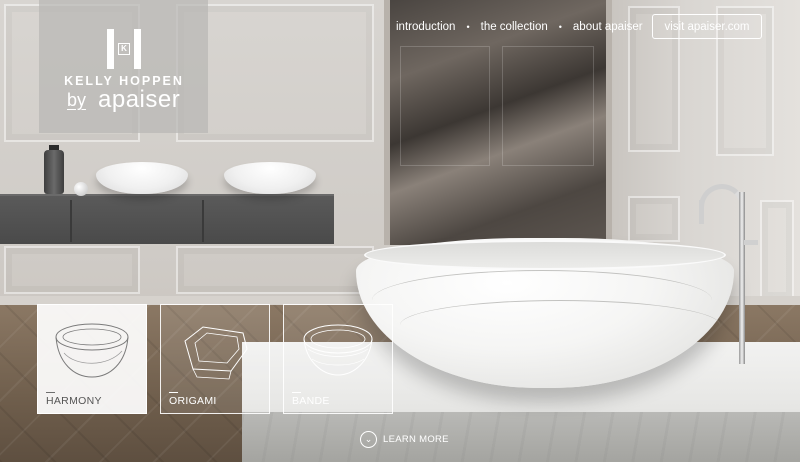 Image resolution: width=800 pixels, height=462 pixels. Describe the element at coordinates (338, 350) in the screenshot. I see `bande-tub-icon` at that location.